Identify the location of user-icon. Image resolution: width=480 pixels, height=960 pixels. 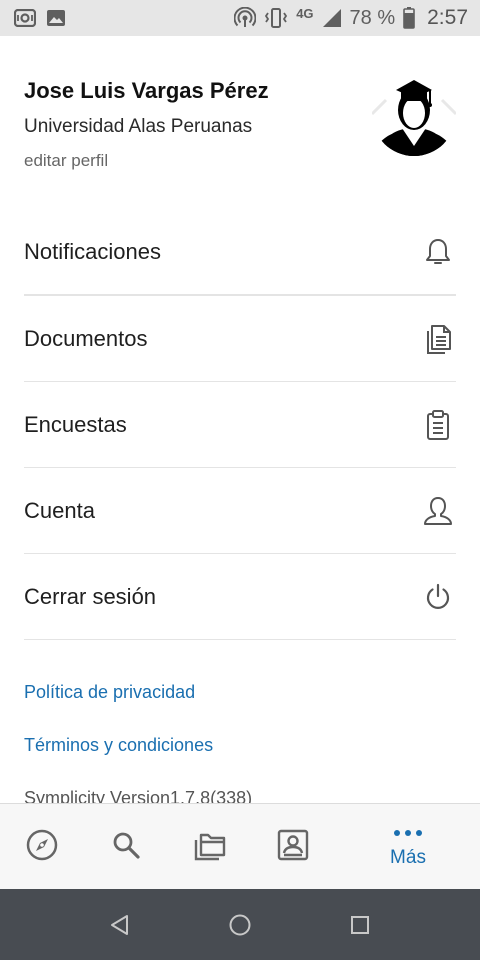
(438, 511).